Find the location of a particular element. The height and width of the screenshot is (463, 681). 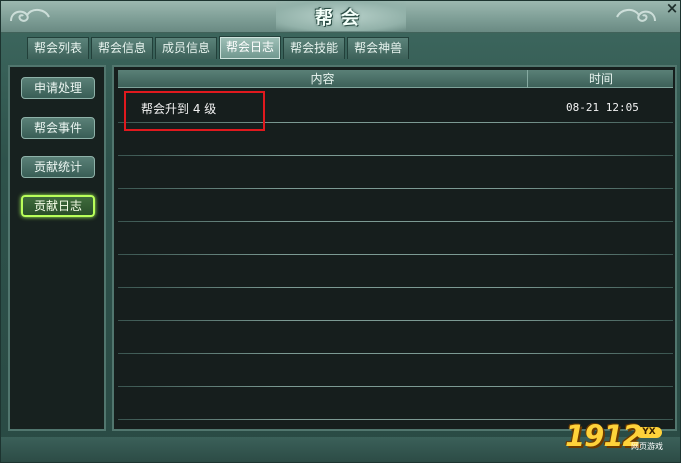

tab-bar: 帮会列表 帮会信息 成员信息 帮会日志 帮会技能 帮会神兽 is located at coordinates (218, 47).